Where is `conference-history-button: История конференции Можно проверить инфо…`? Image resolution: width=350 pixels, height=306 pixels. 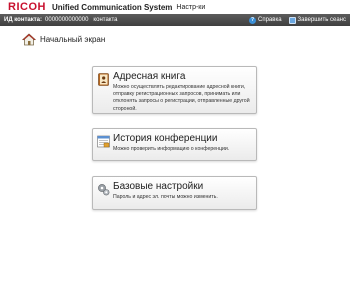 conference-history-button: История конференции Можно проверить инфо… is located at coordinates (174, 144).